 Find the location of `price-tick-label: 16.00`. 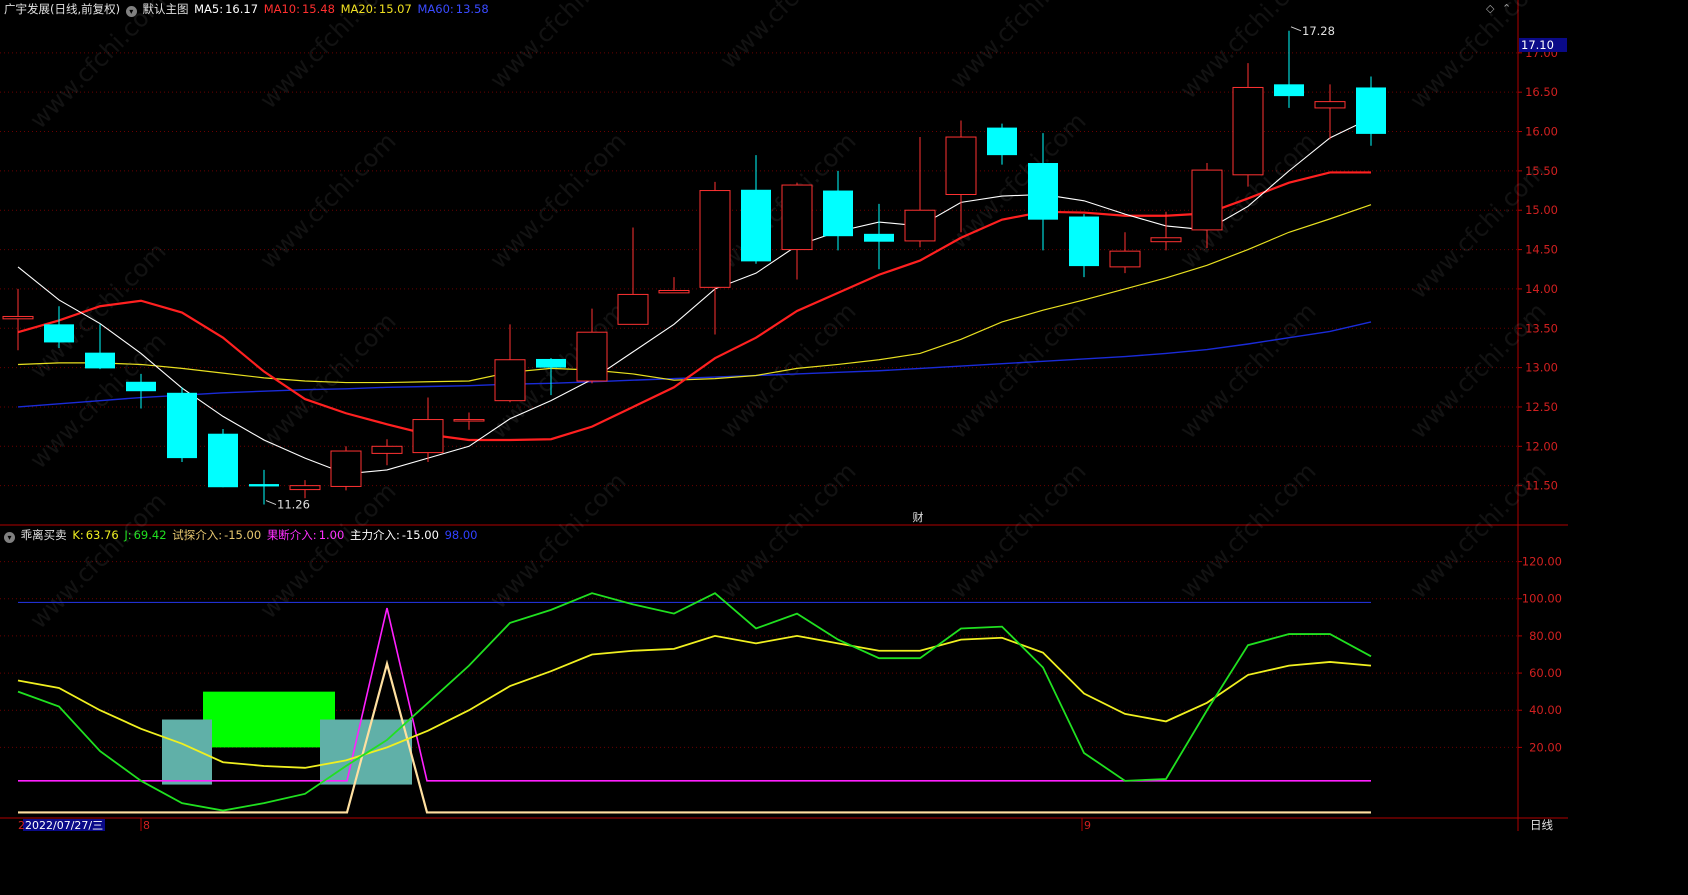

price-tick-label: 16.00 is located at coordinates (1541, 132).